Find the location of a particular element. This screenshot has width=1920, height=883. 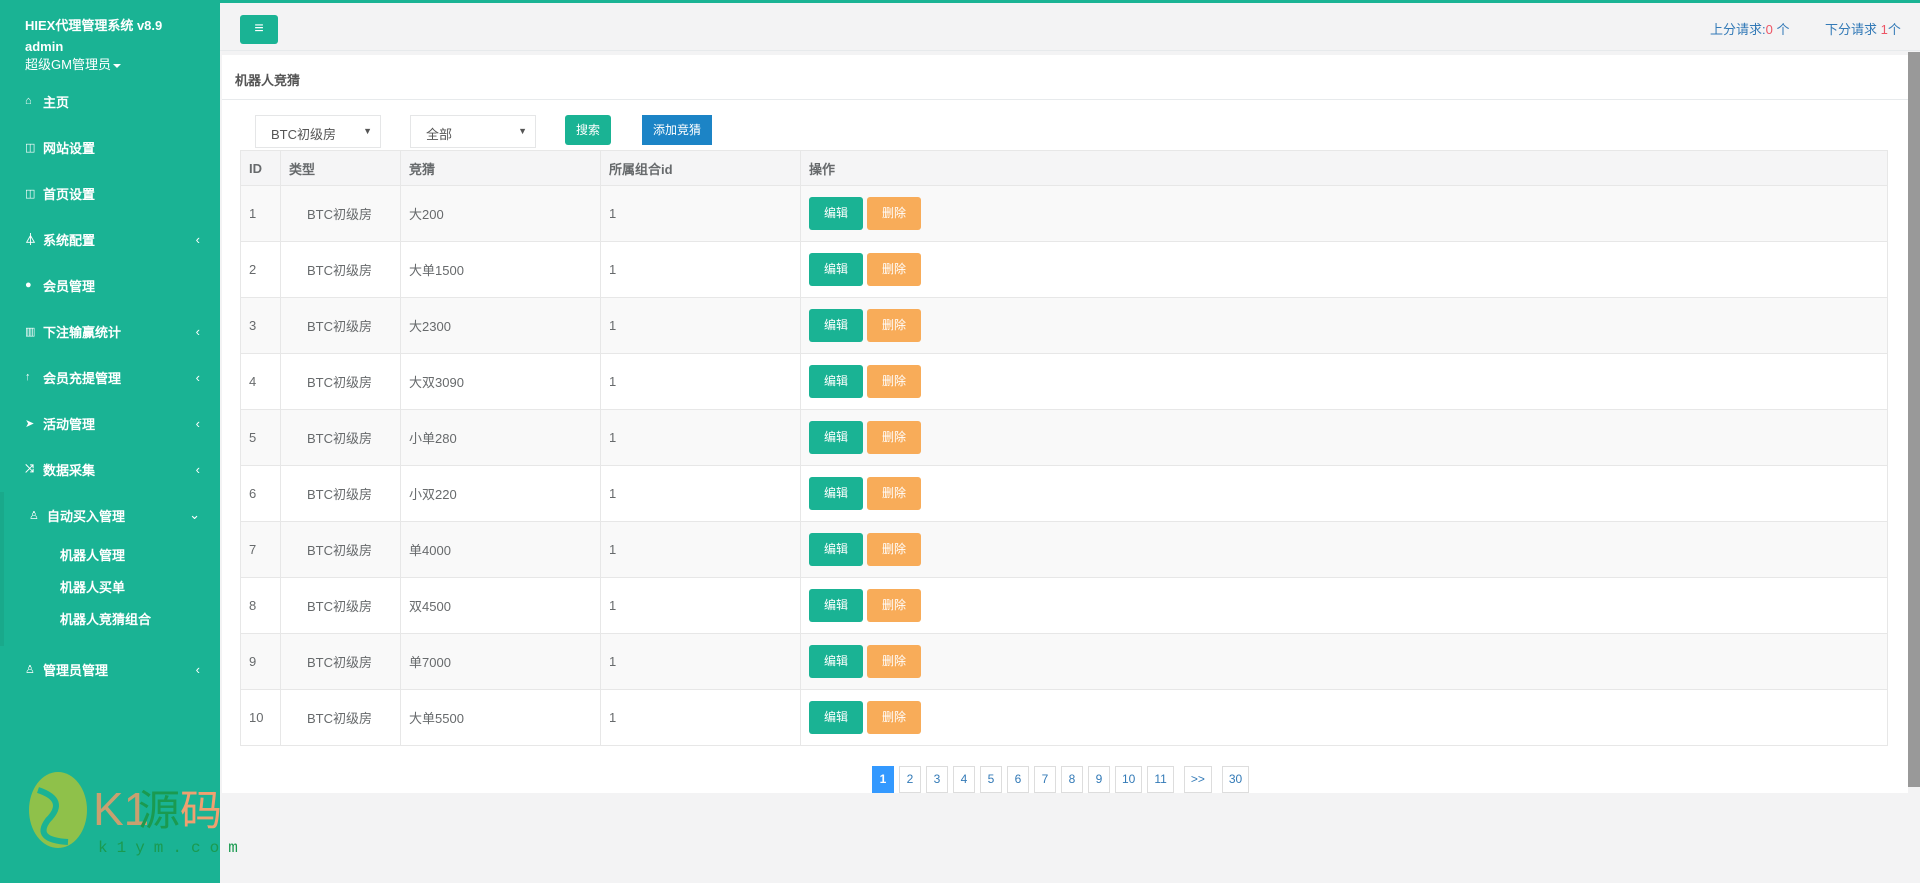

table-row: 7 BTC初级房 单4000 1 编辑 删除 is located at coordinates (1064, 549).